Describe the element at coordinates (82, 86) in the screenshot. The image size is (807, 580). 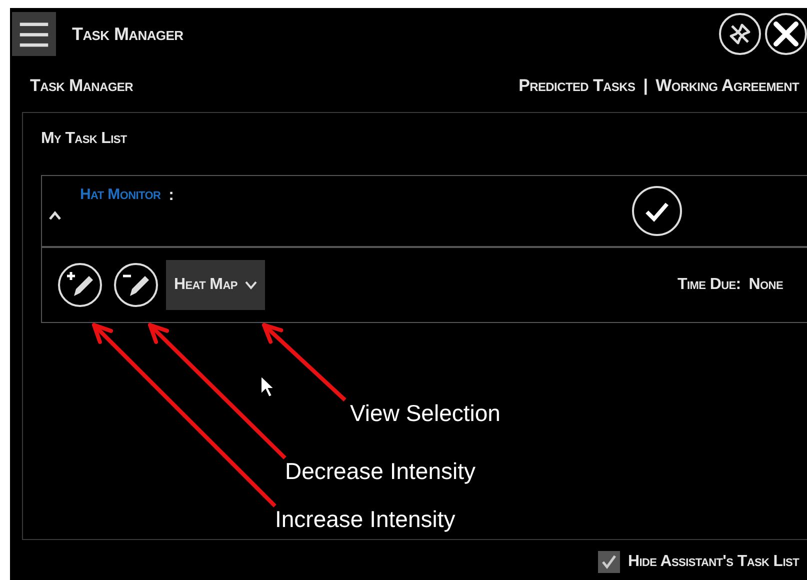
I see `section-title: Task Manager` at that location.